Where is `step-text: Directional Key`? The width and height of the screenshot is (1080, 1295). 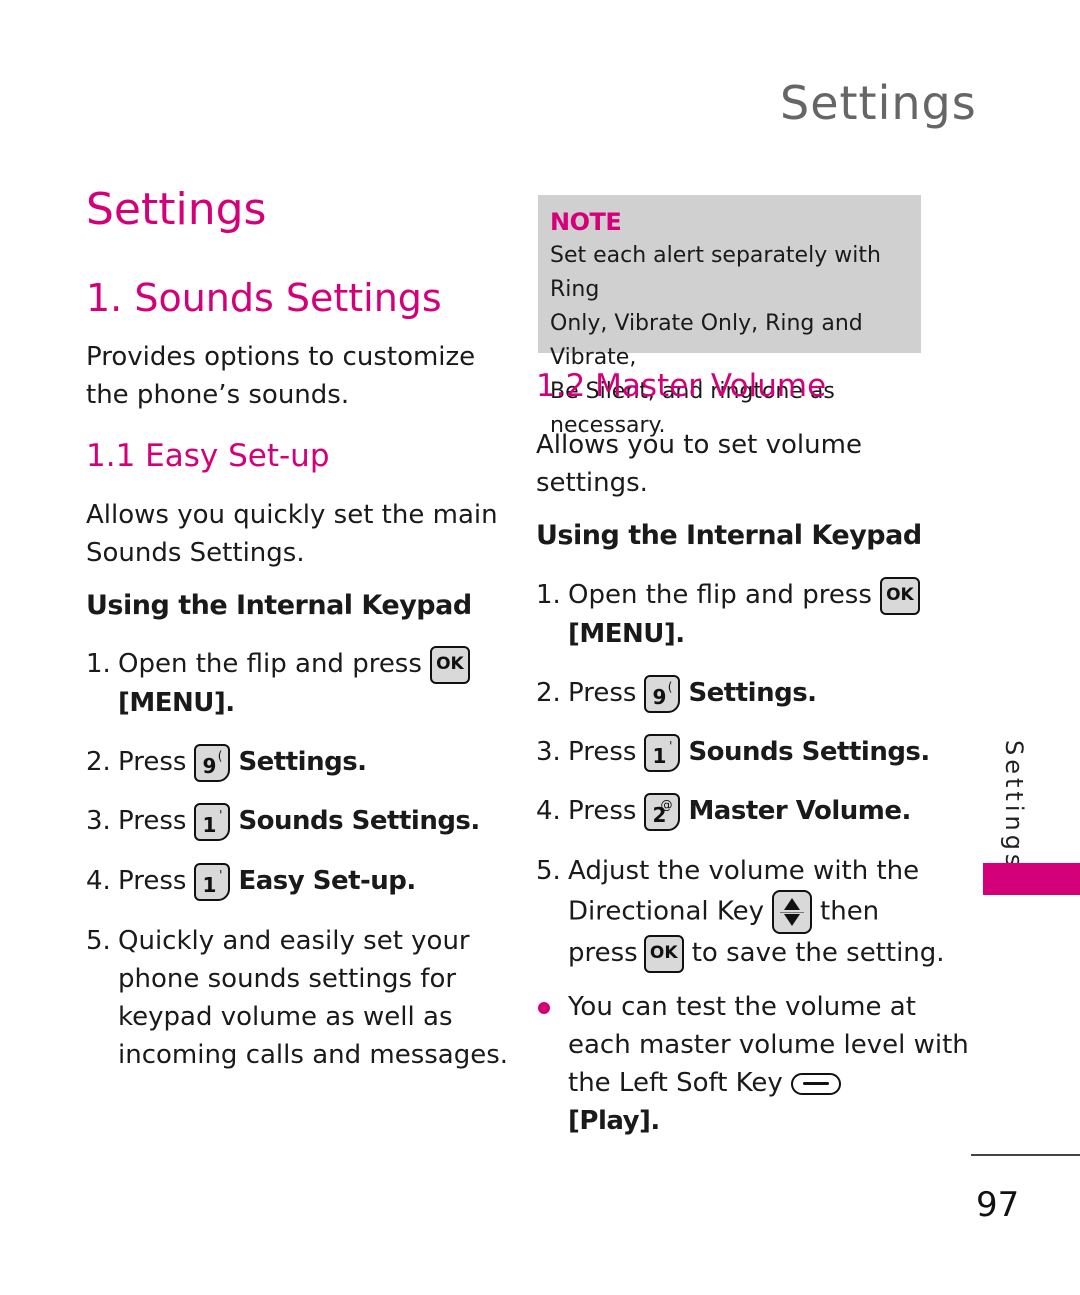 step-text: Directional Key is located at coordinates (666, 911).